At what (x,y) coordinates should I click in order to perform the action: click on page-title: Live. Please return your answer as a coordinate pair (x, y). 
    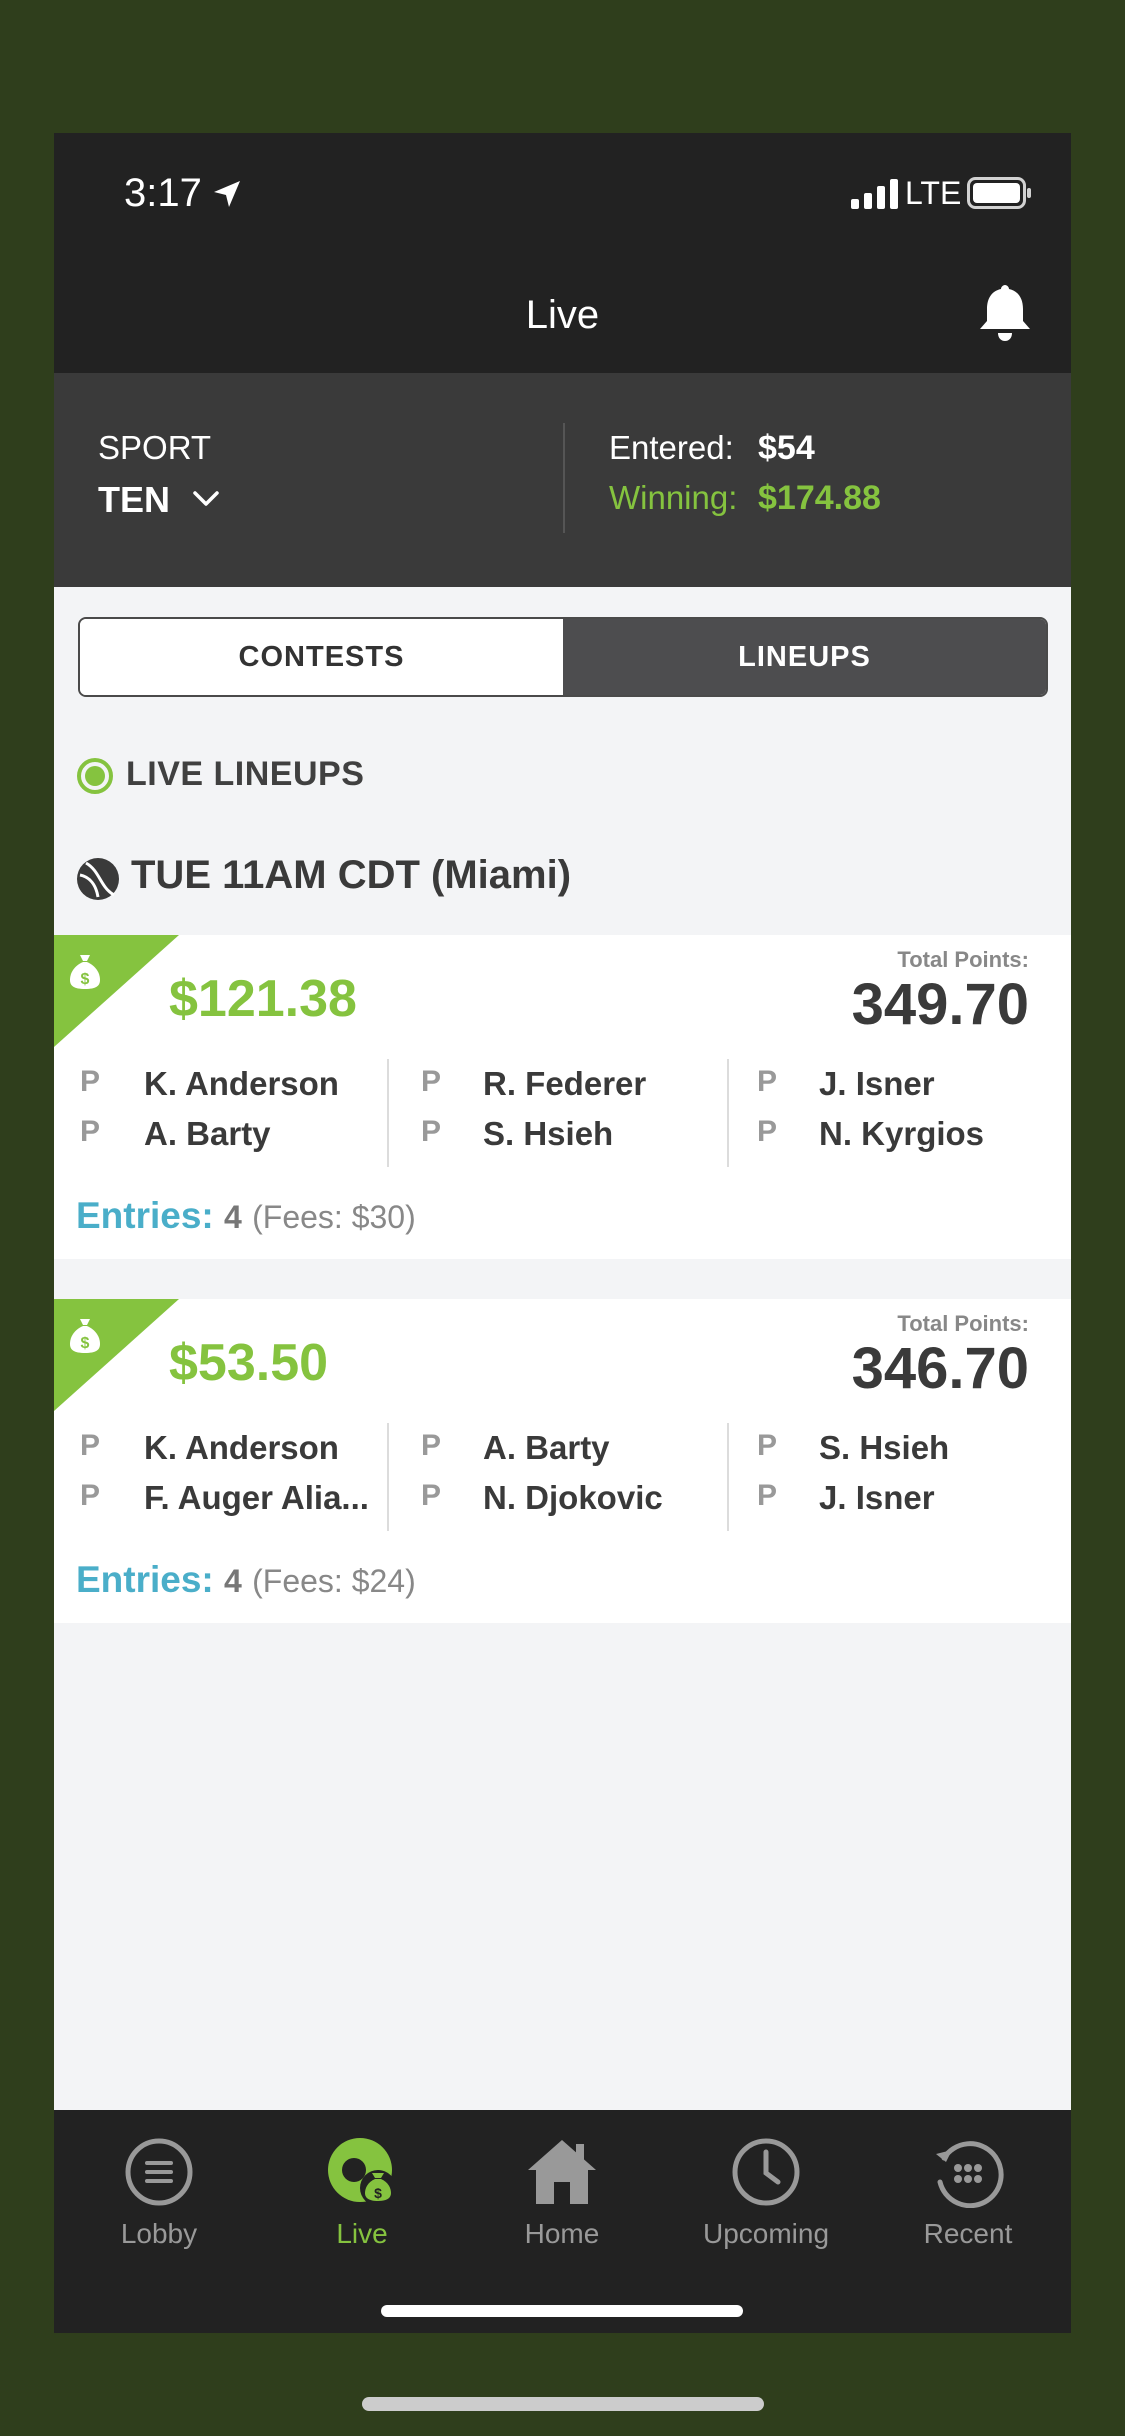
    Looking at the image, I should click on (562, 315).